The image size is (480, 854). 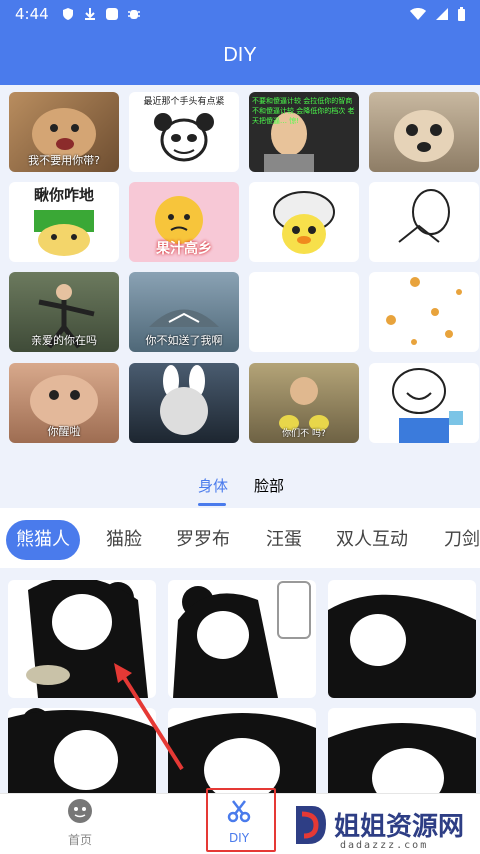 I want to click on panda-pointing-image, so click(x=402, y=646).